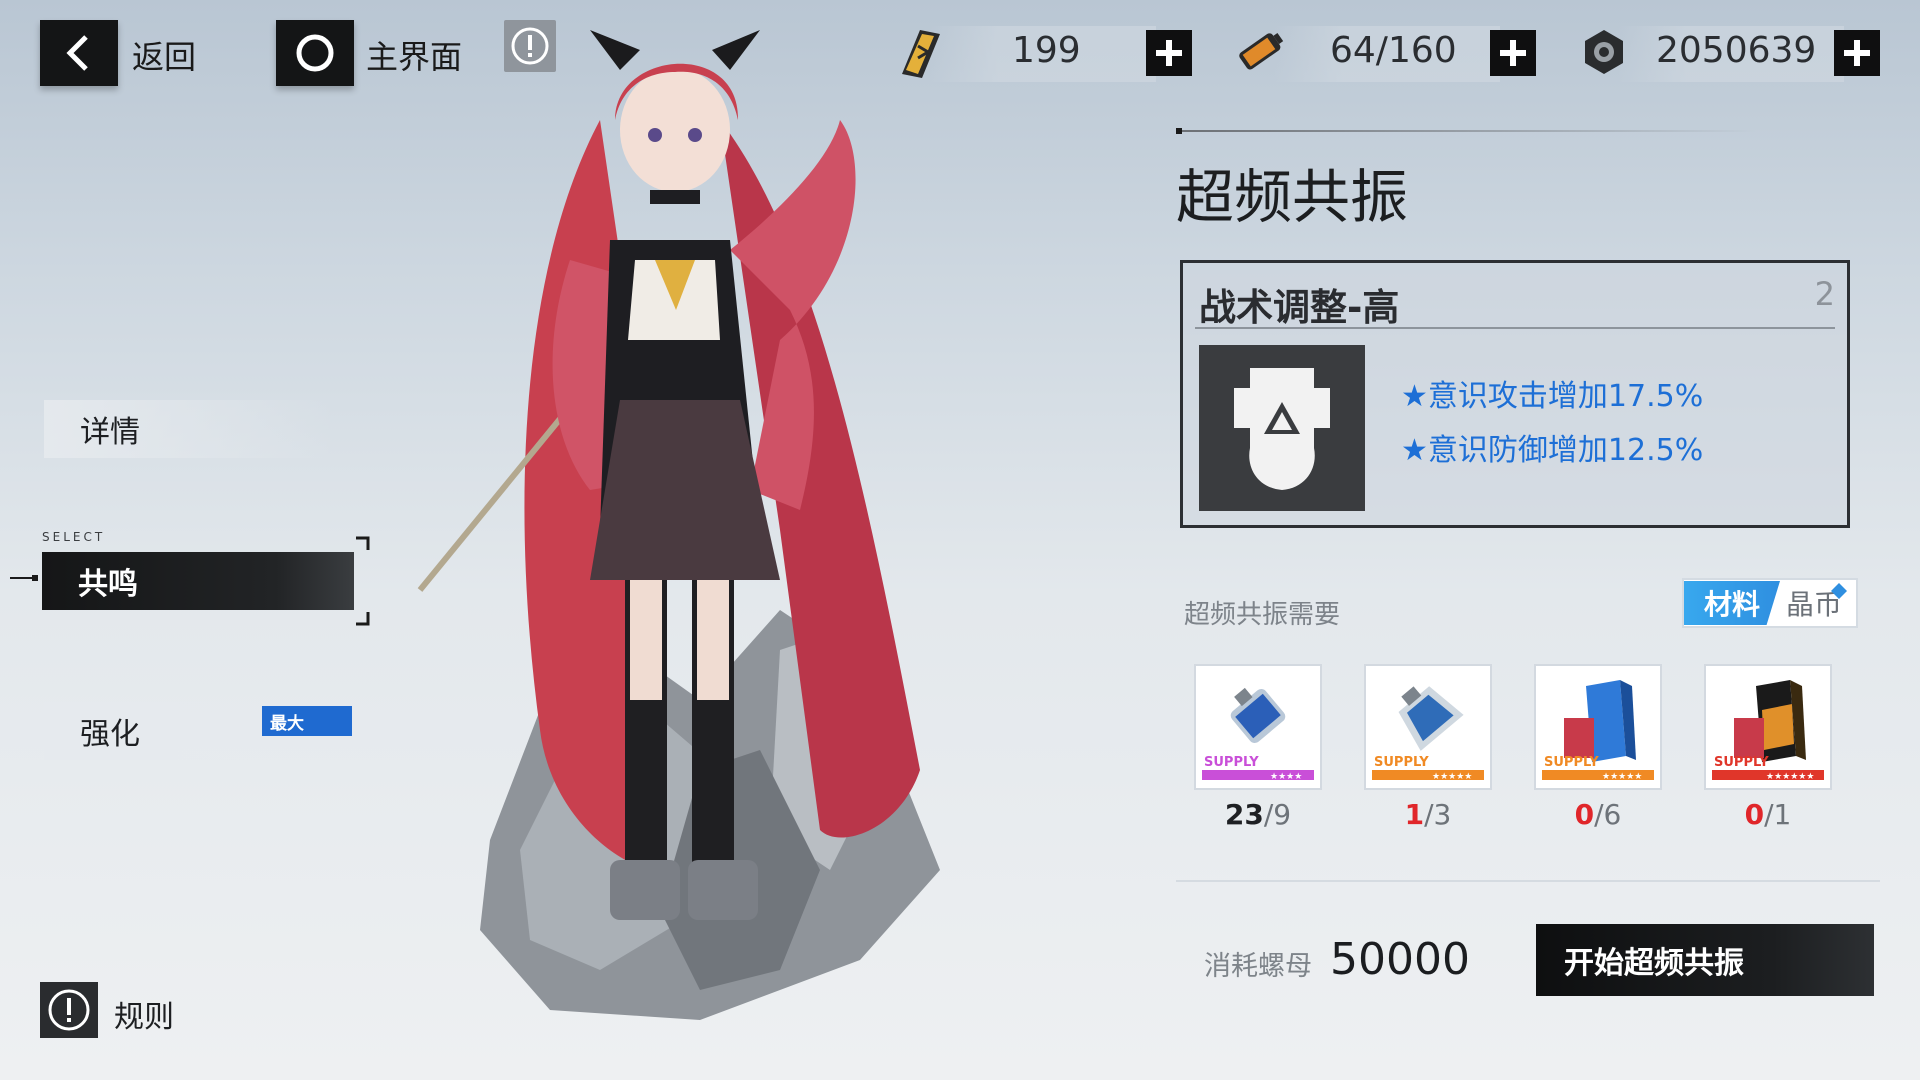 This screenshot has width=1920, height=1080. What do you see at coordinates (1552, 450) in the screenshot?
I see `skill-effect-2: ★意识防御增加12.5%` at bounding box center [1552, 450].